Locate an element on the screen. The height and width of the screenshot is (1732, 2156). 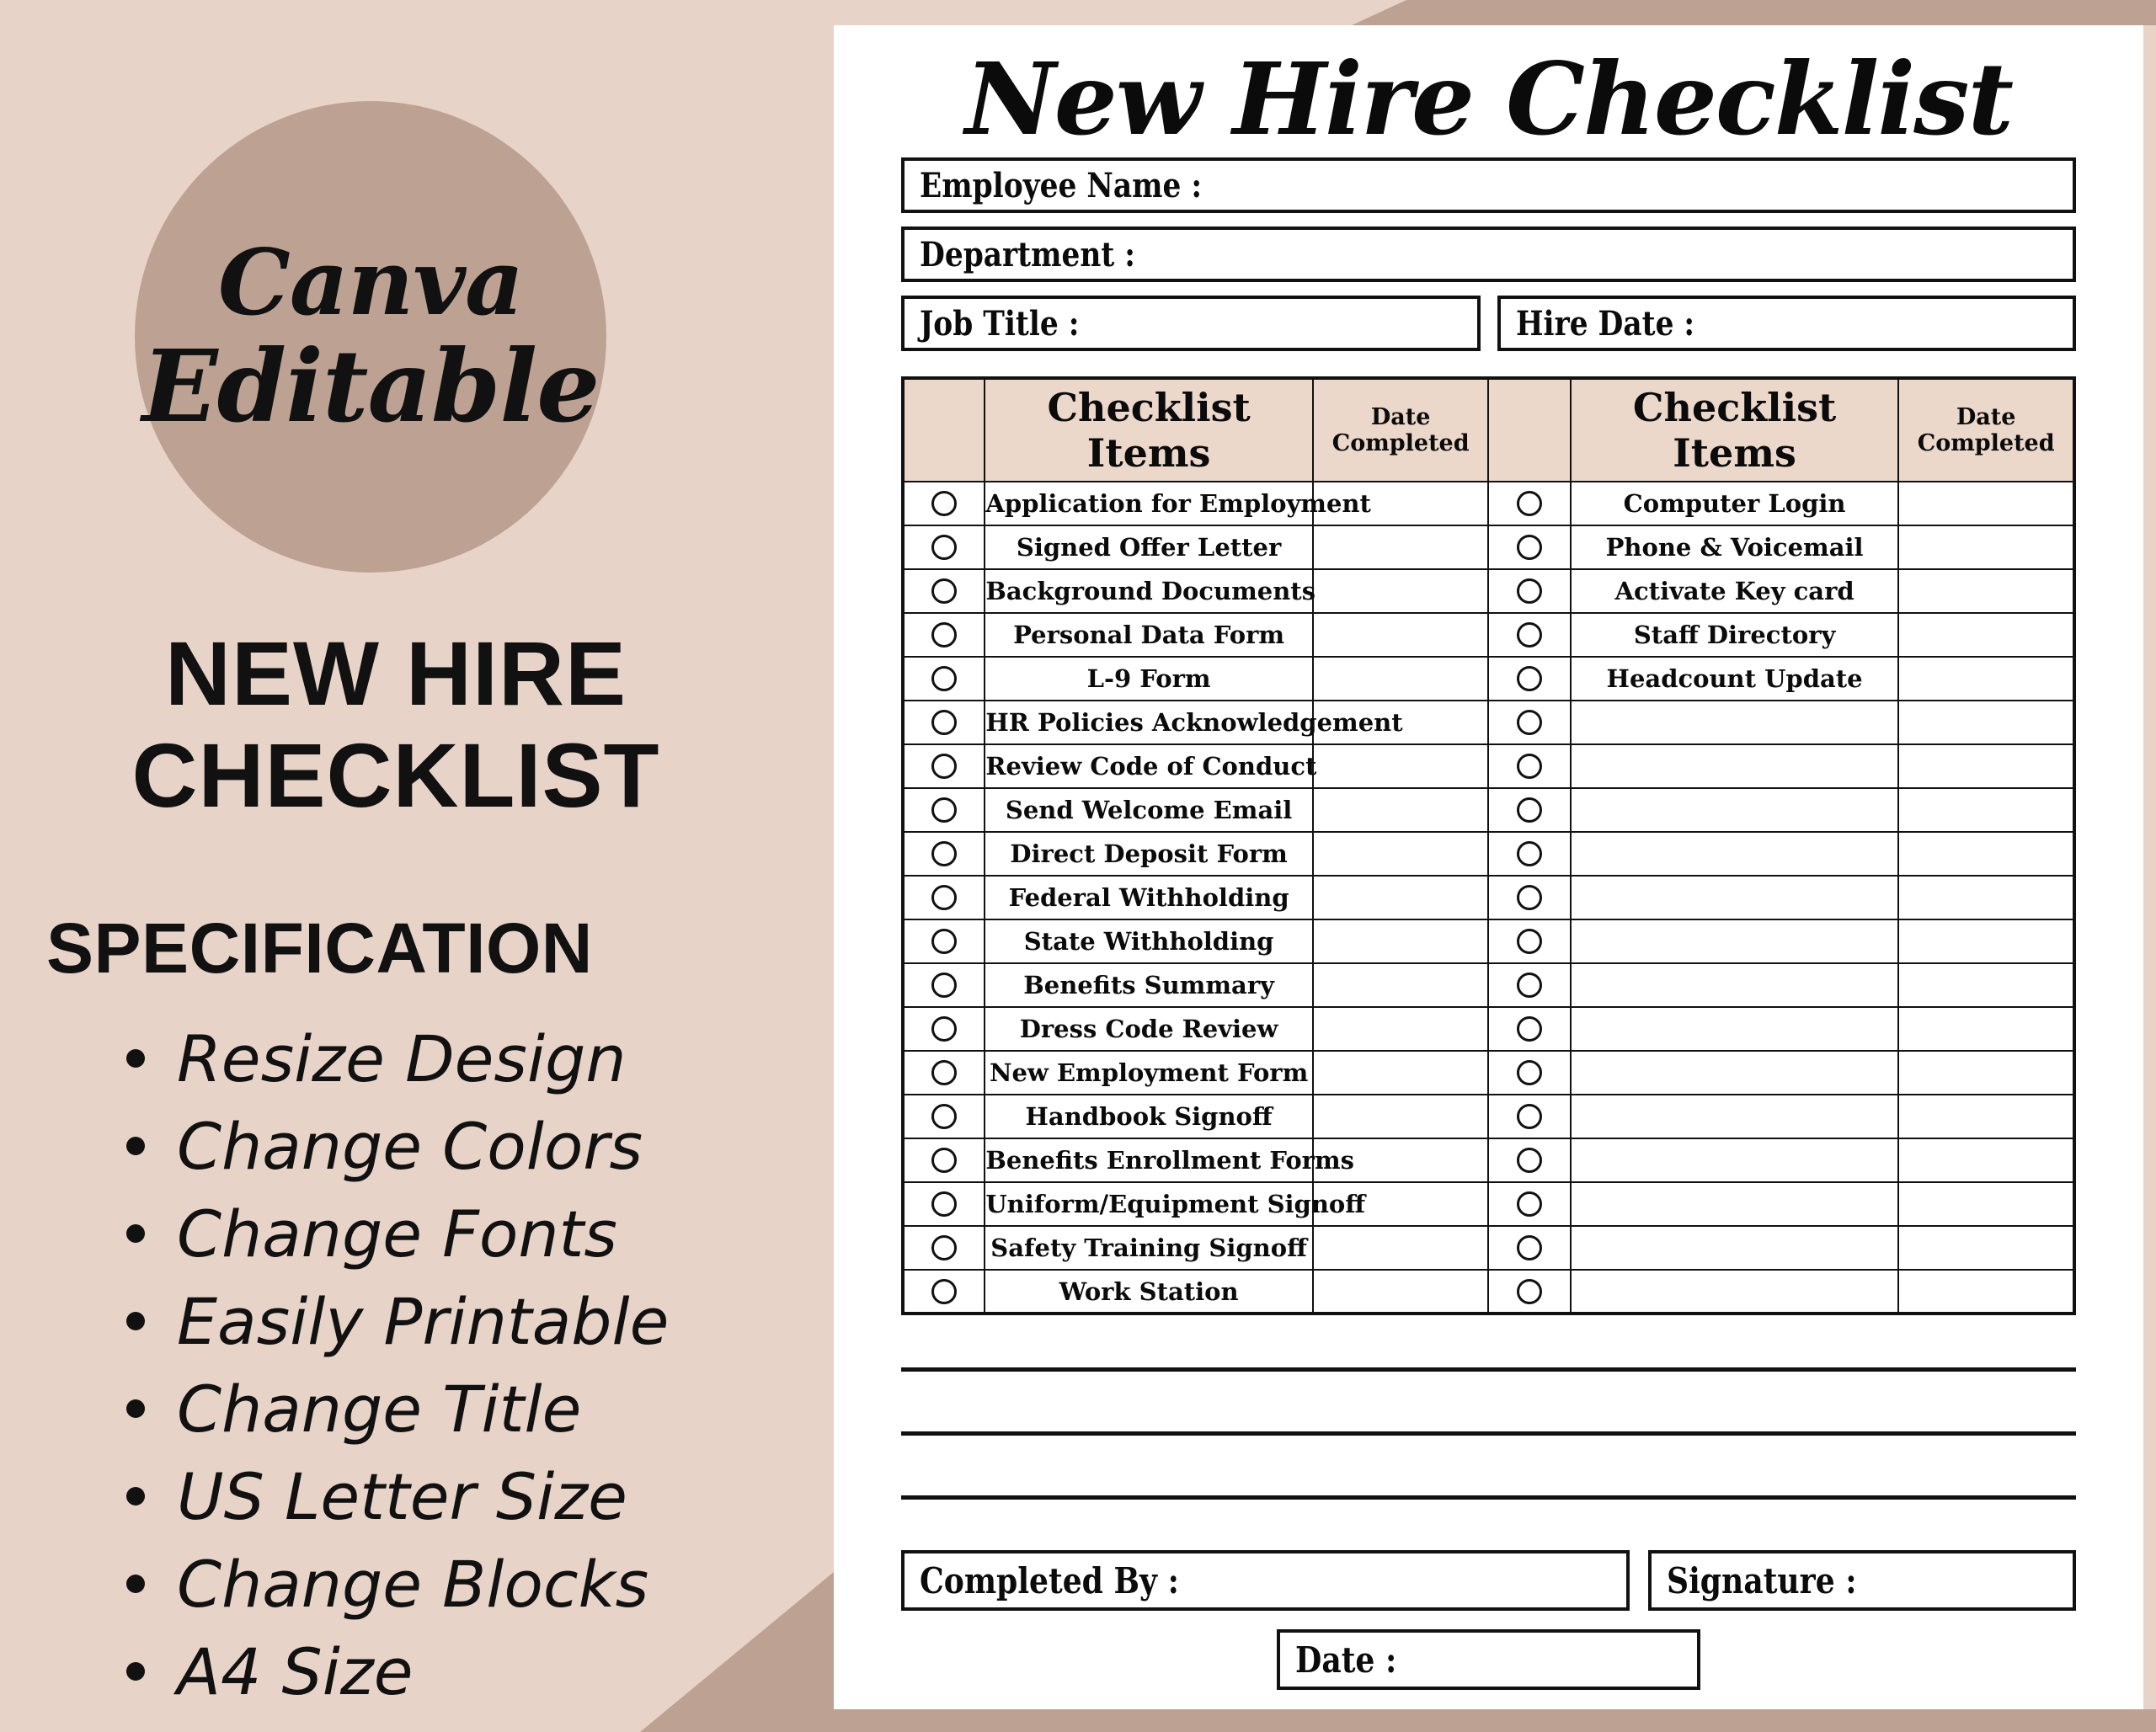
completed-by-field: Completed By : is located at coordinates (1265, 1580).